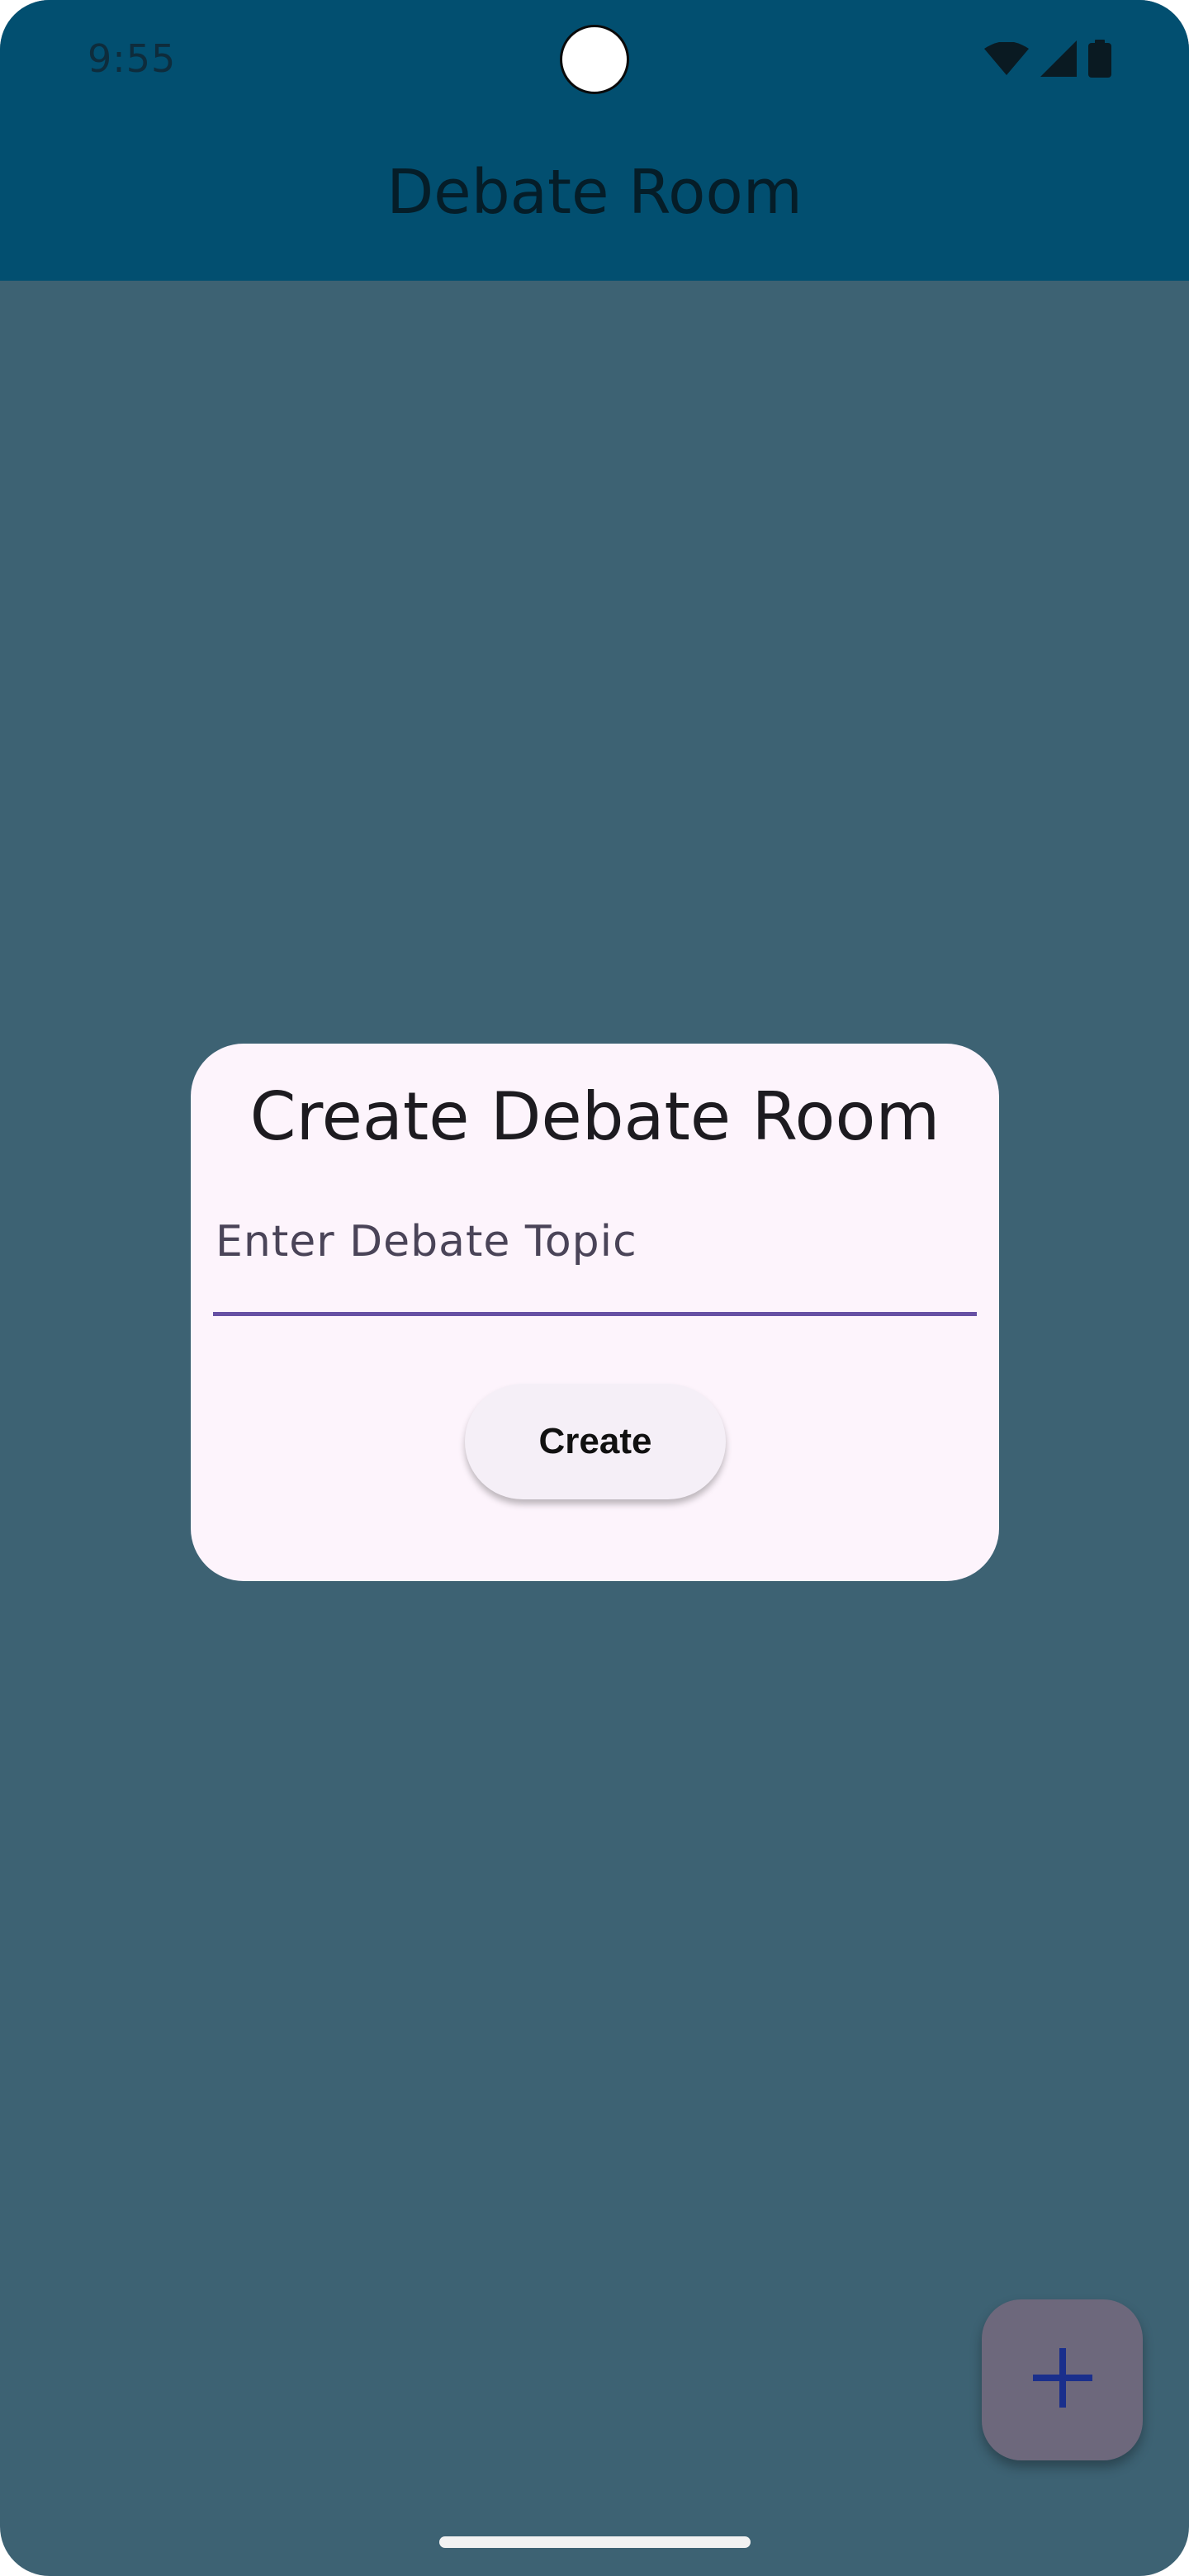  What do you see at coordinates (1006, 60) in the screenshot?
I see `wifi-icon` at bounding box center [1006, 60].